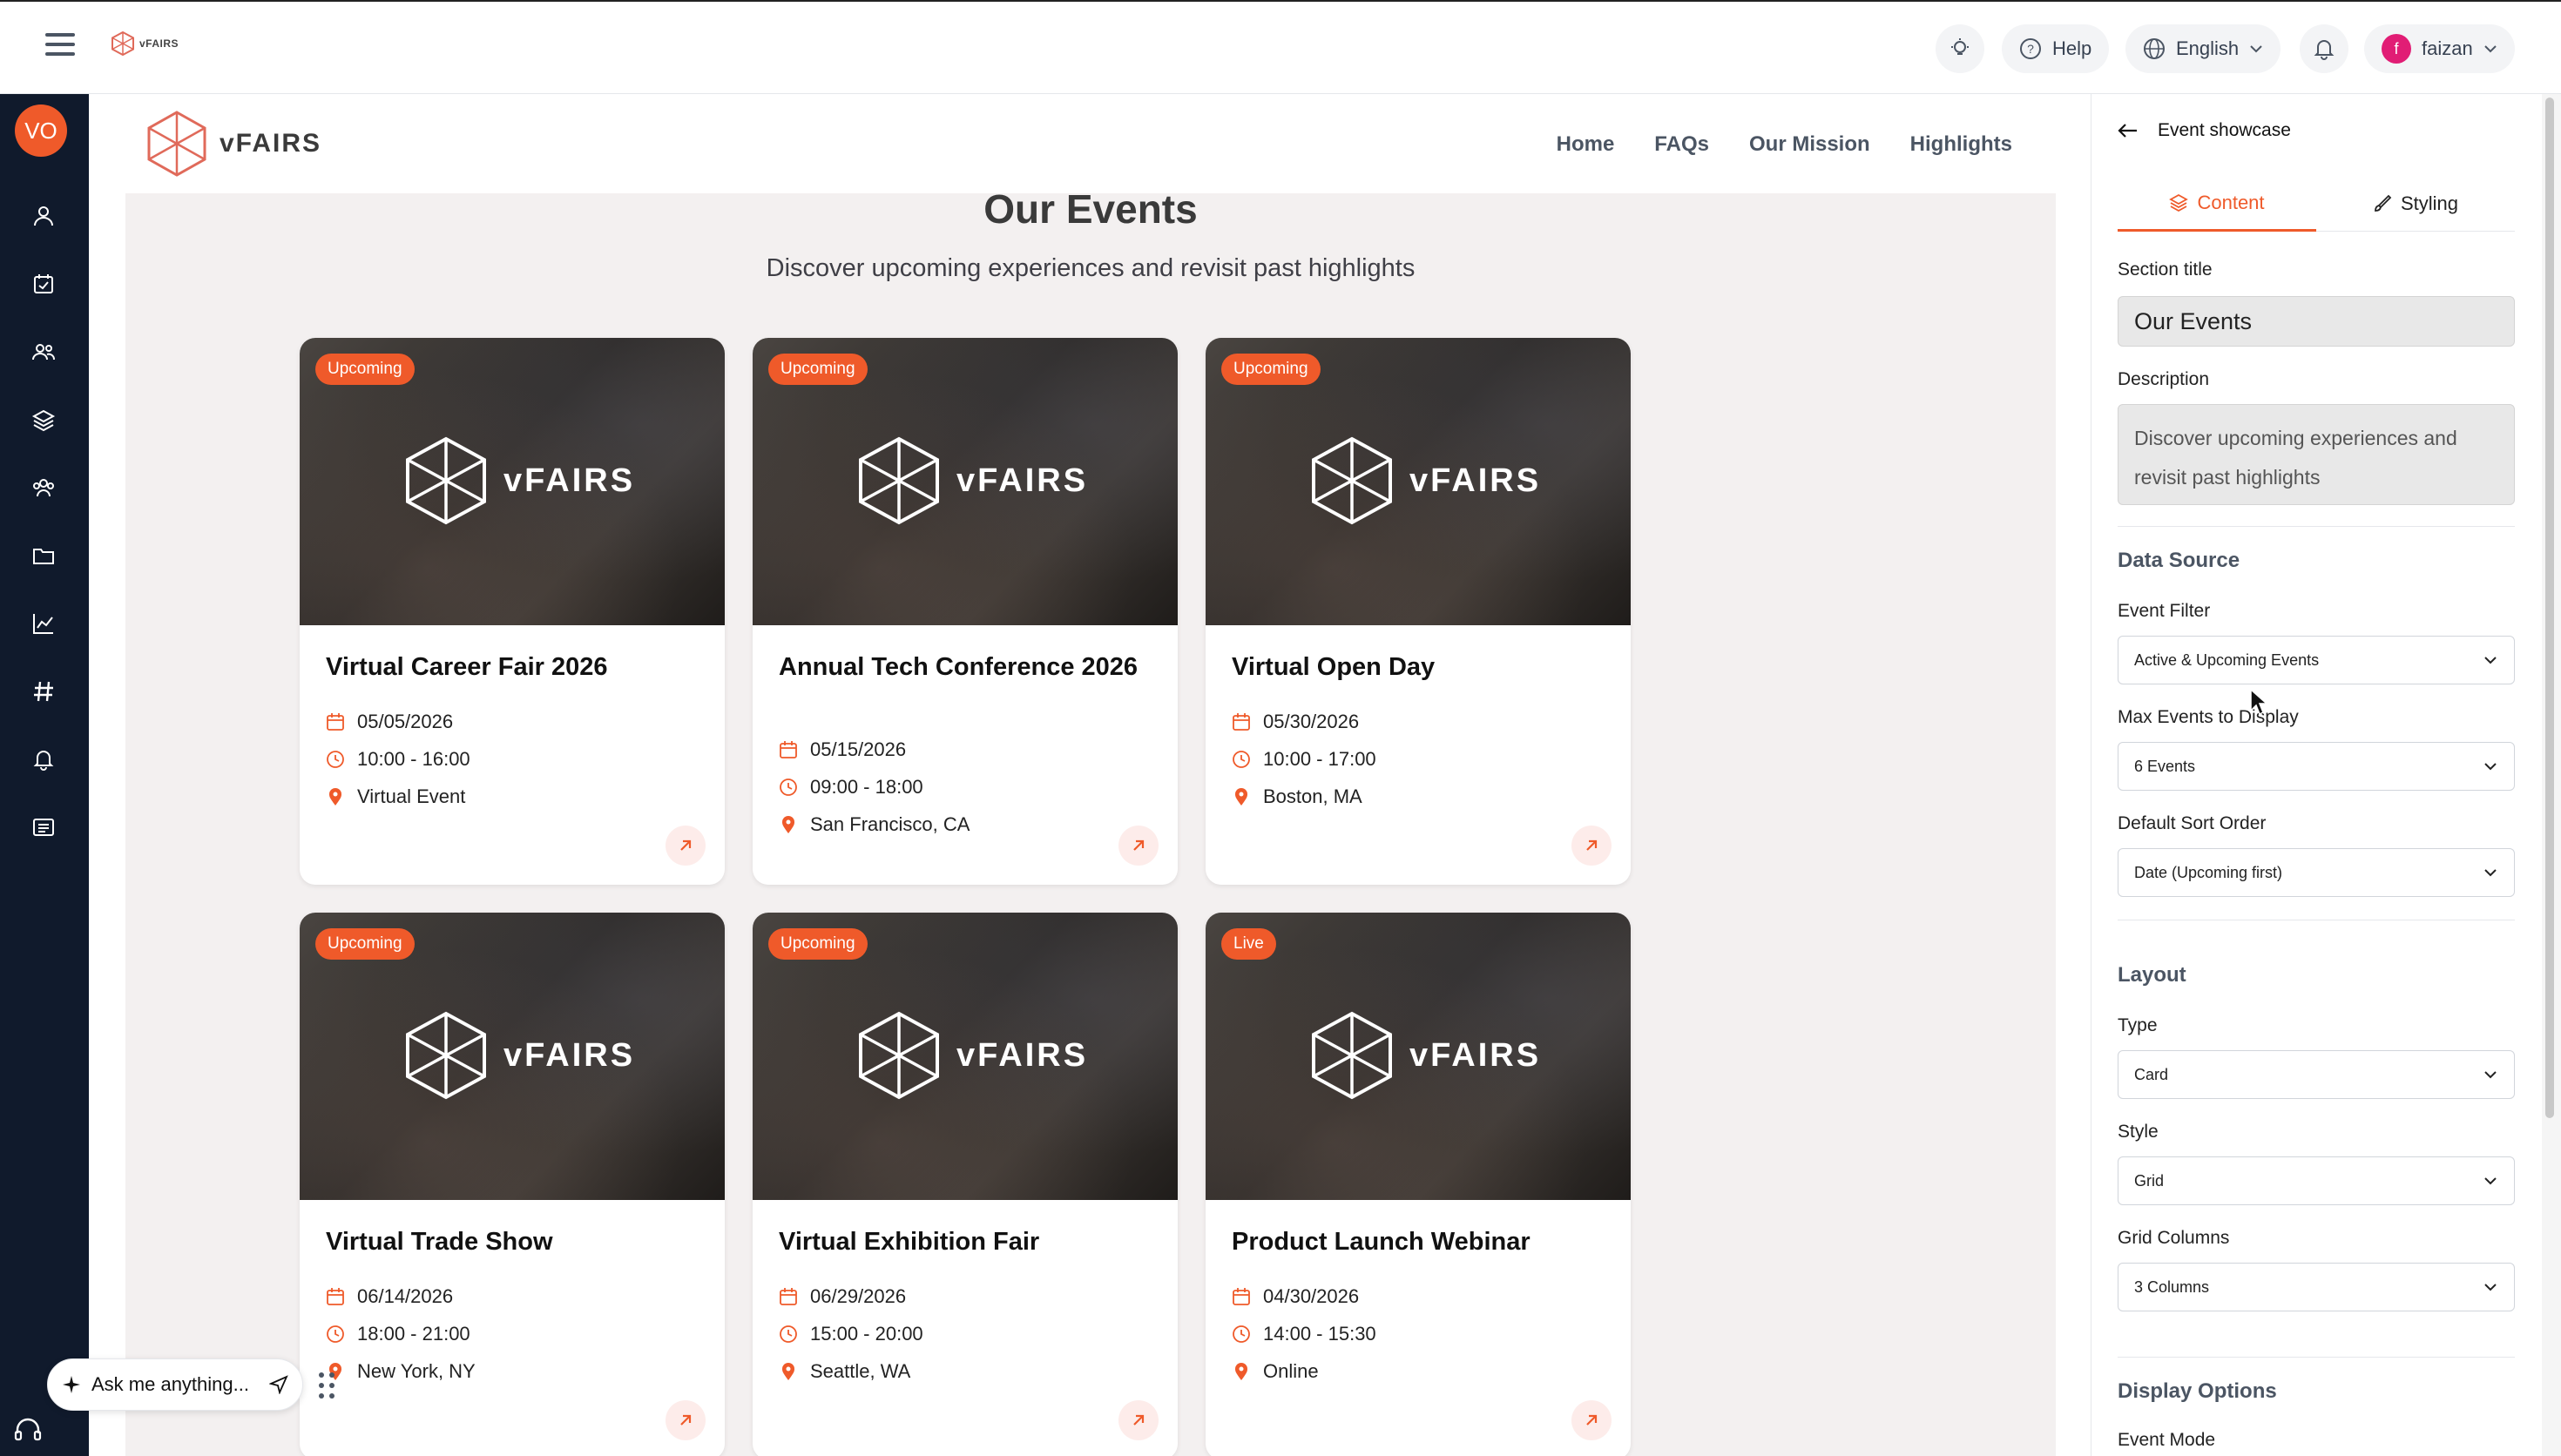  What do you see at coordinates (2056, 48) in the screenshot?
I see `help-button: ? Help` at bounding box center [2056, 48].